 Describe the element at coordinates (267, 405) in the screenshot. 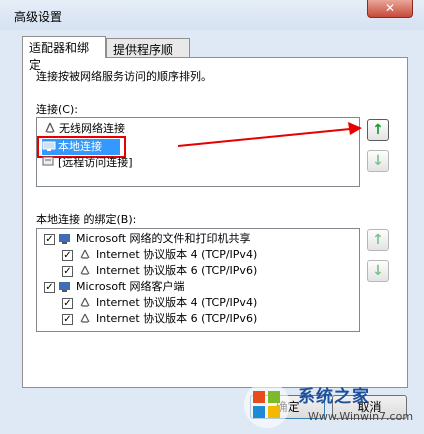

I see `windows-logo-icon` at that location.